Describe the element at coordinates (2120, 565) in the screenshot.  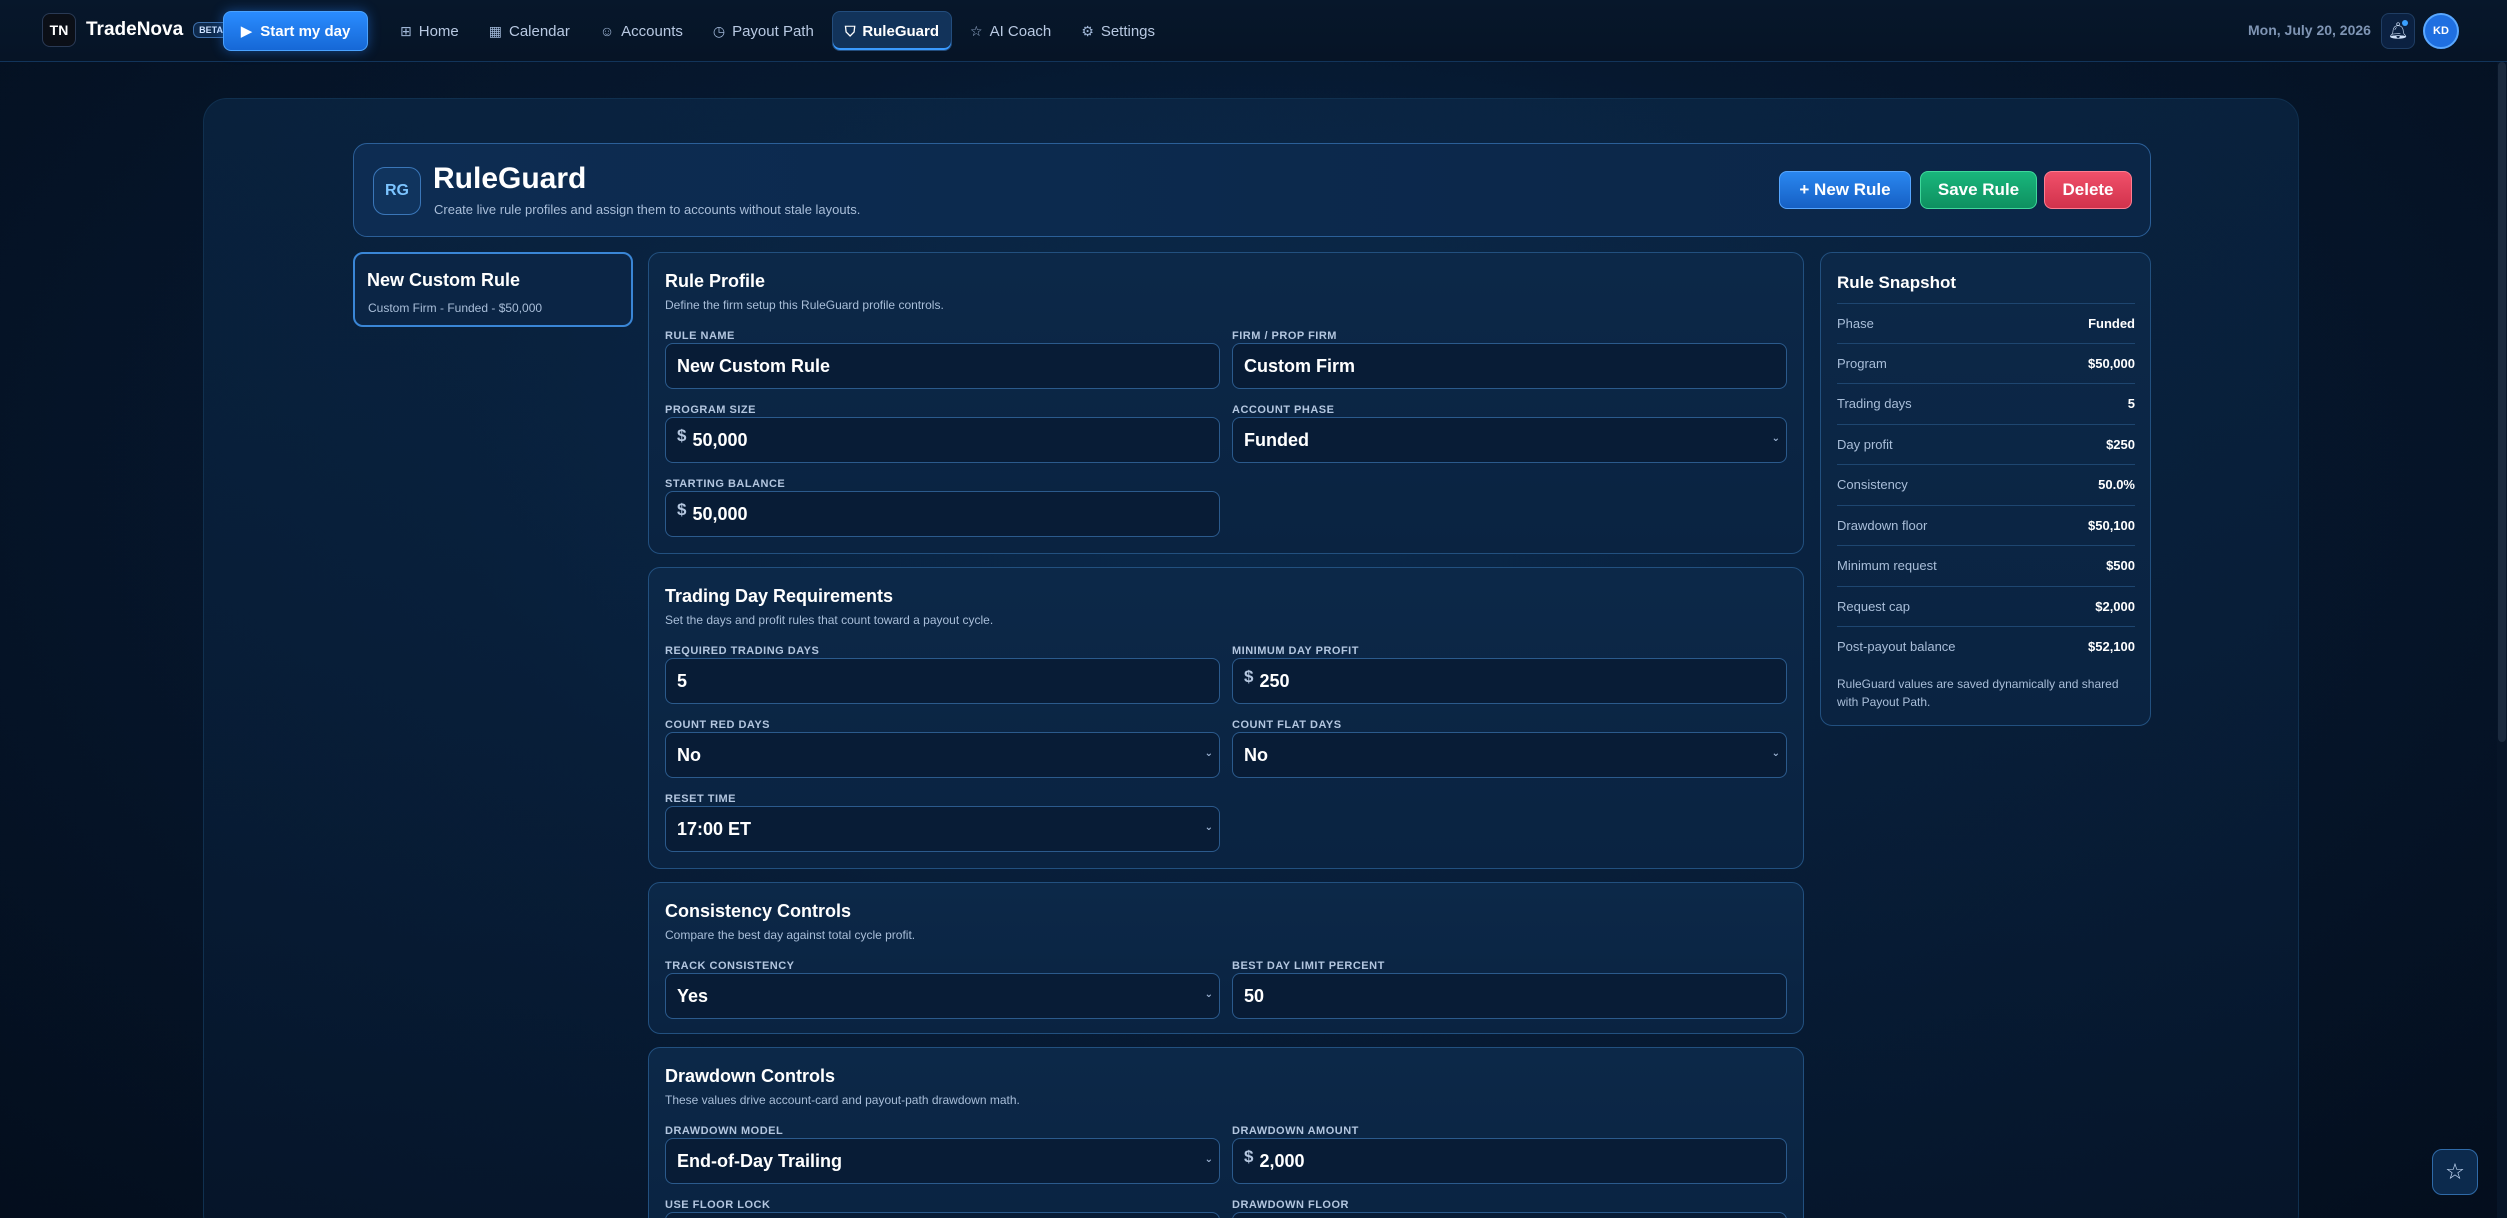
I see `snapshot-value: $500` at that location.